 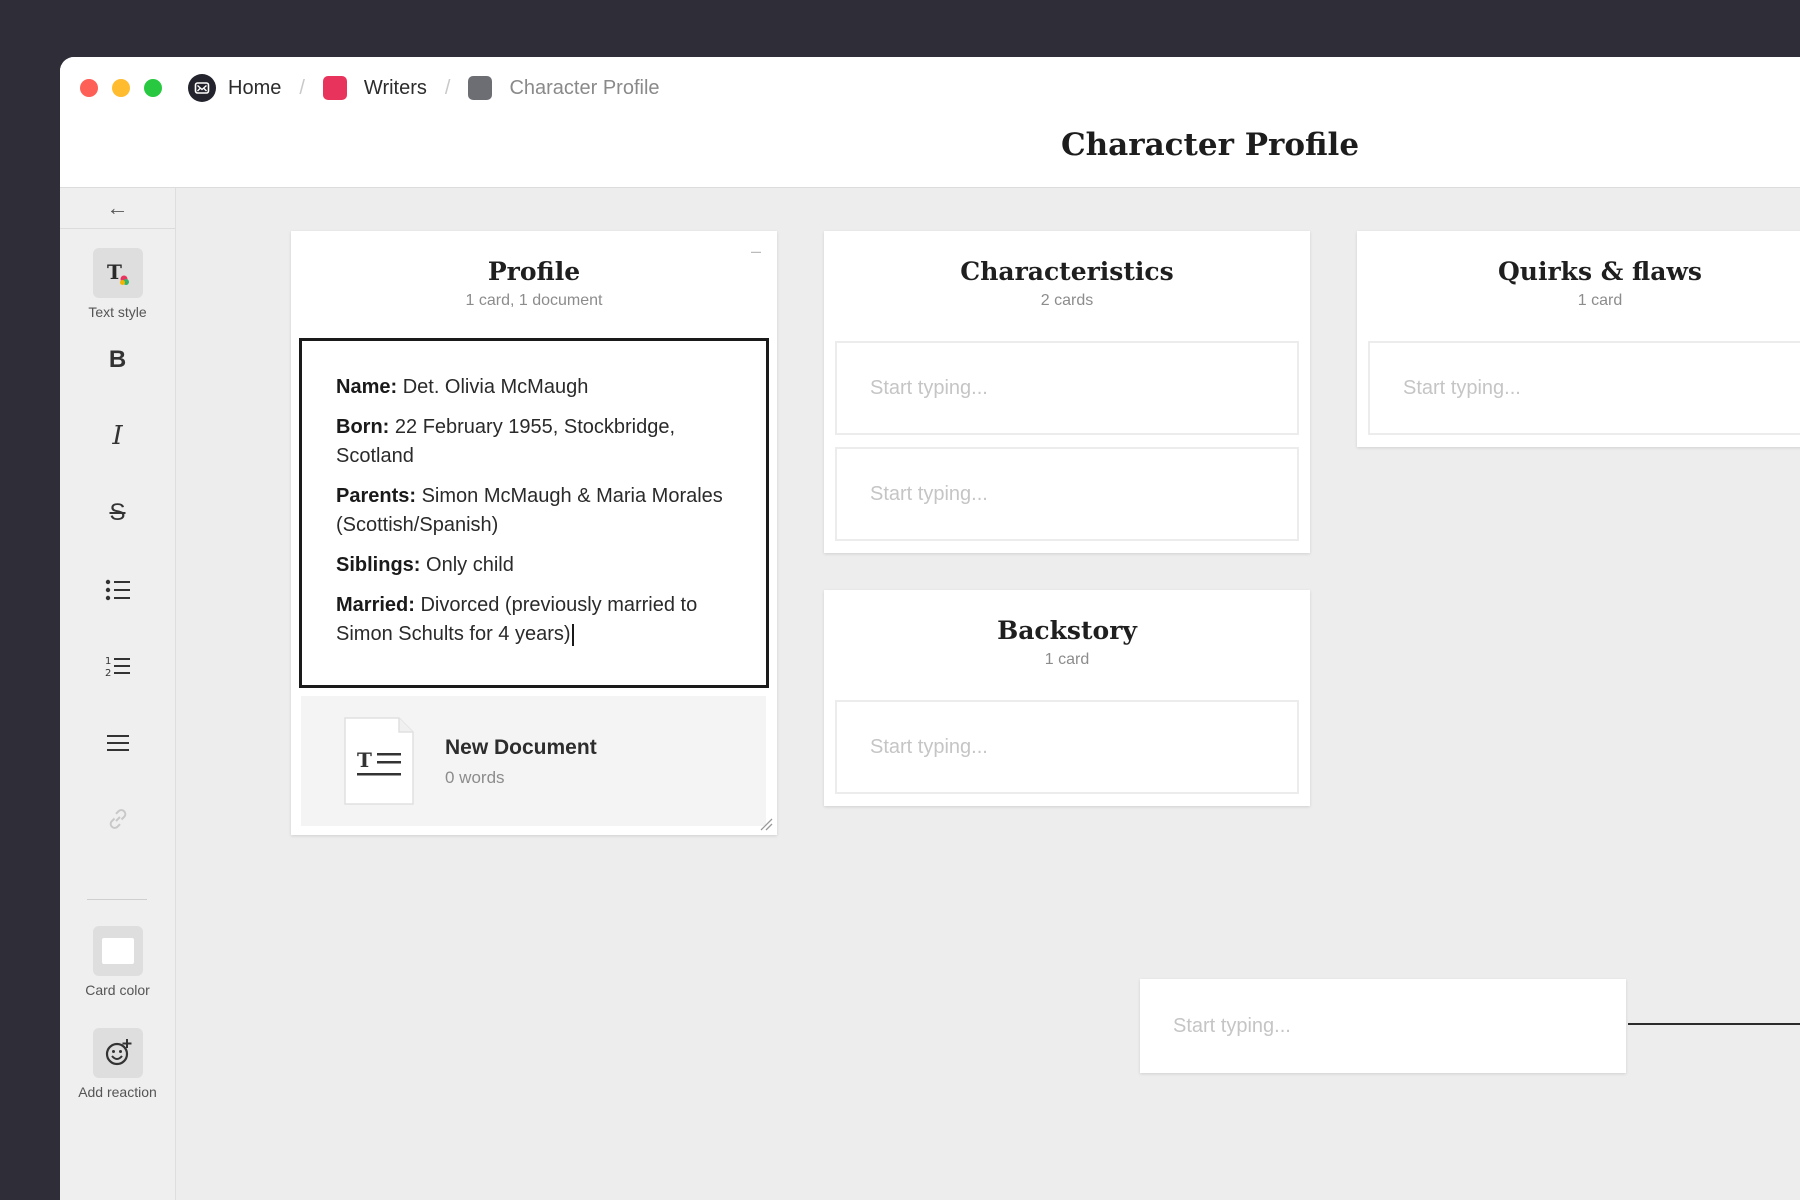 I want to click on bullet-list-tool, so click(x=117, y=590).